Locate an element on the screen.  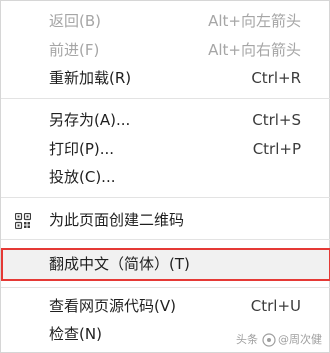
watermark: 头条 @周次健 is located at coordinates (279, 340).